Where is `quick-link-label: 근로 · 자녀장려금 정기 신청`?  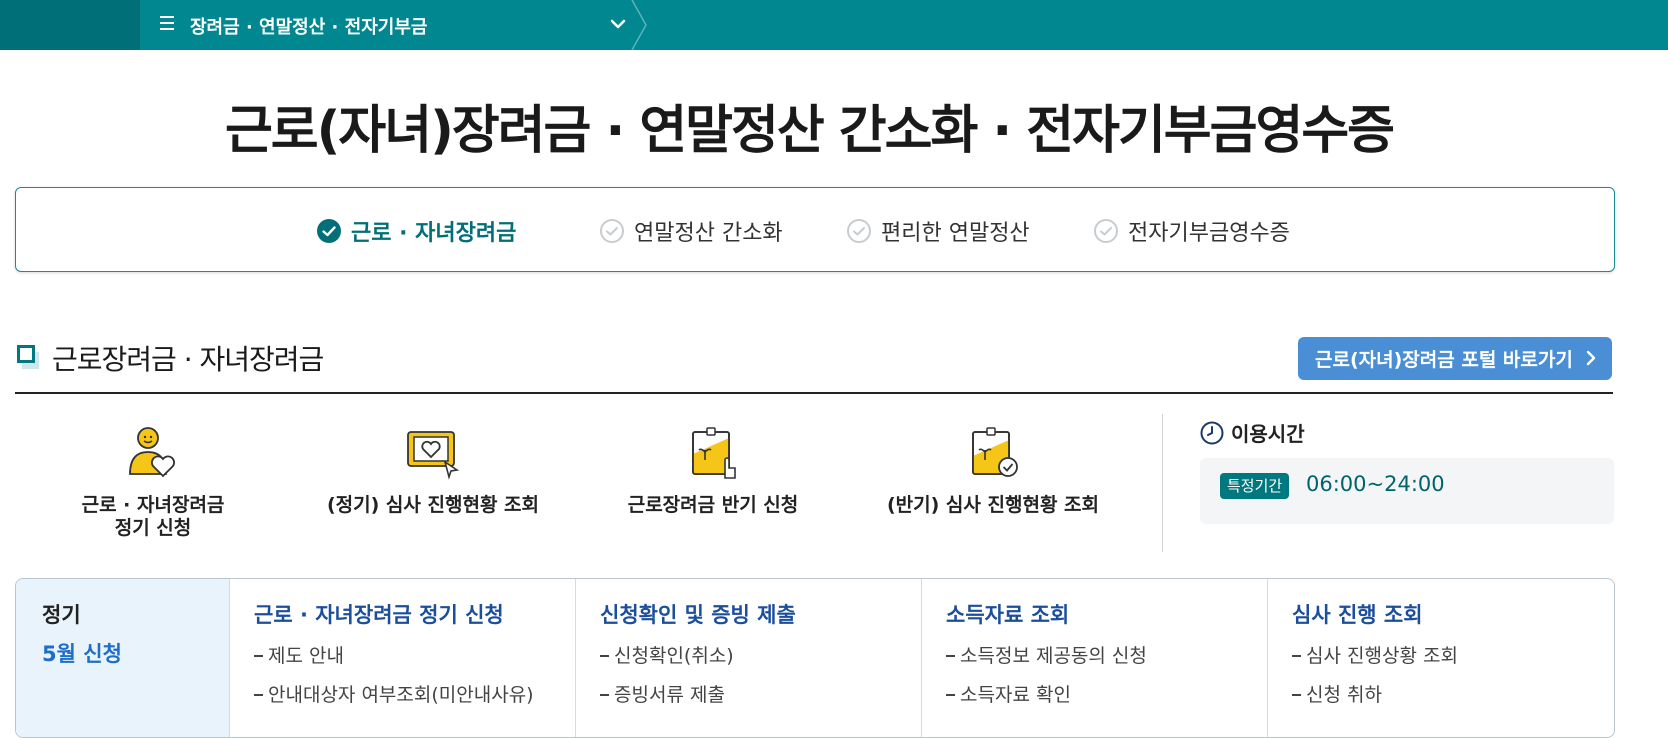
quick-link-label: 근로 · 자녀장려금 정기 신청 is located at coordinates (153, 516).